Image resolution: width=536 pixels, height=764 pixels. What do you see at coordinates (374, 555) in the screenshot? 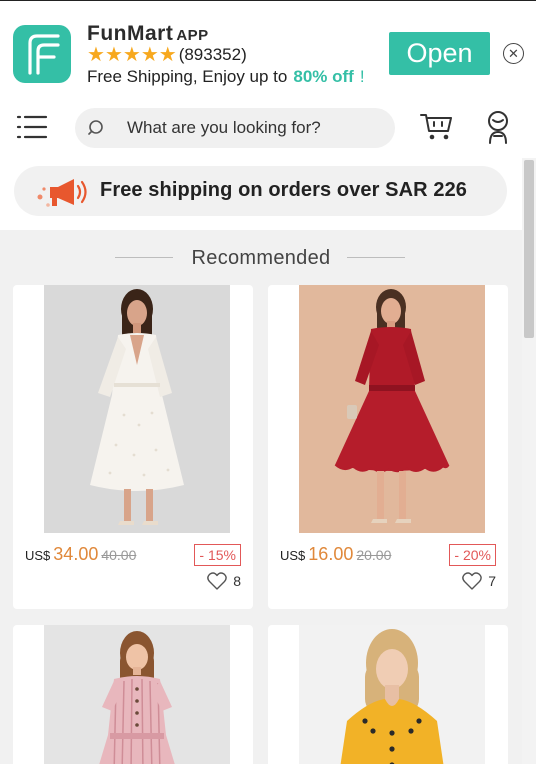
I see `original-price: 20.00` at bounding box center [374, 555].